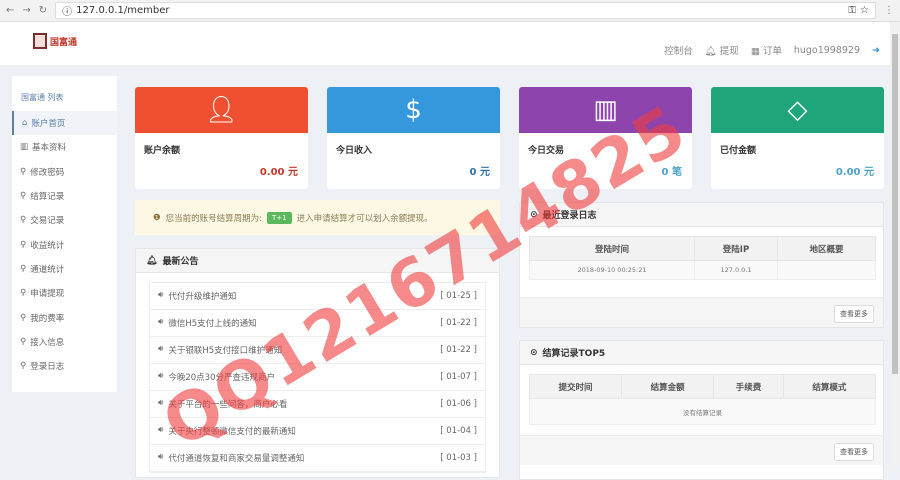 The image size is (900, 480). What do you see at coordinates (364, 218) in the screenshot?
I see `alert-suffix: 进入申请结算才可以划入余额提现。` at bounding box center [364, 218].